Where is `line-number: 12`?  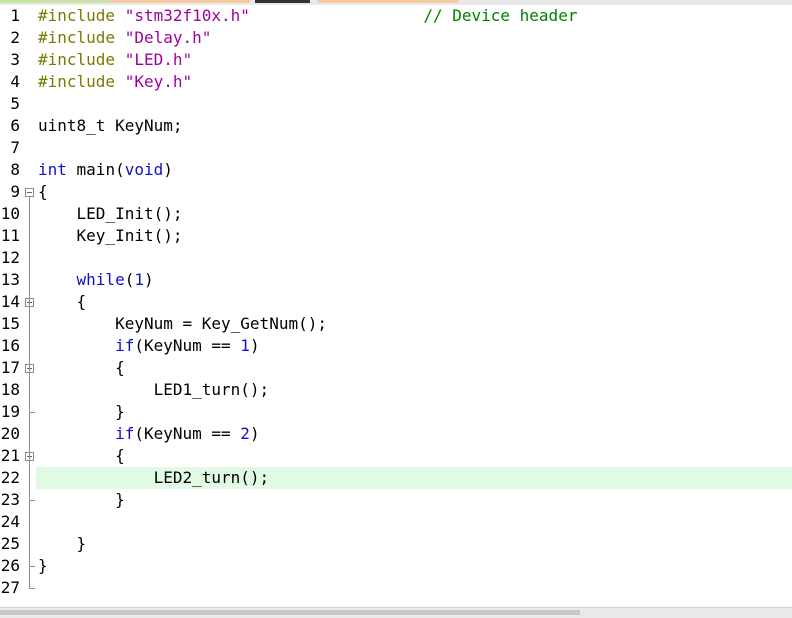
line-number: 12 is located at coordinates (10, 257).